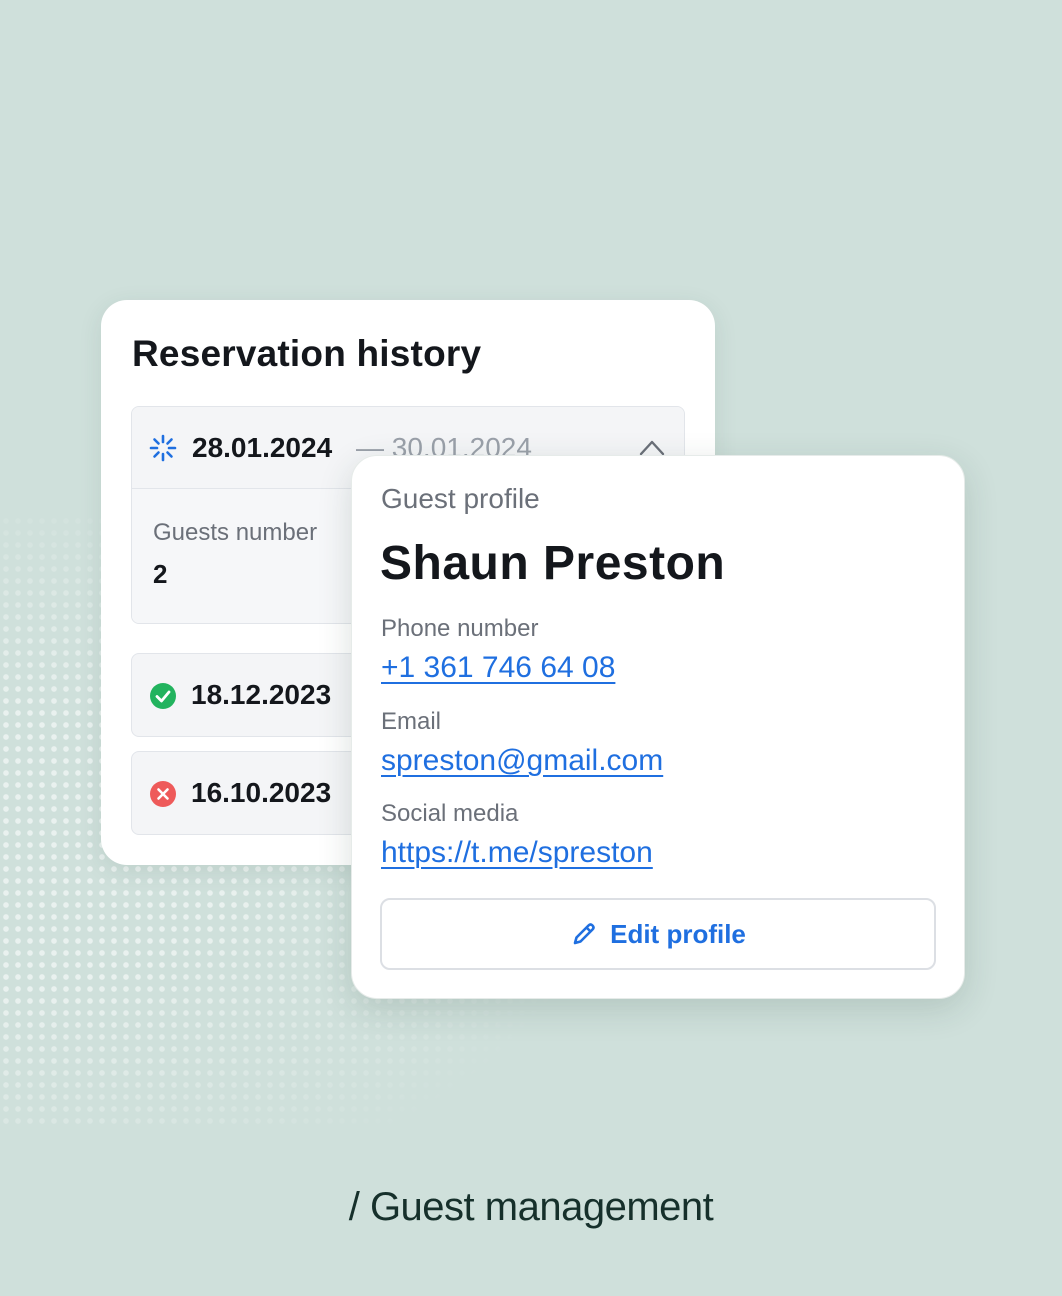 Image resolution: width=1062 pixels, height=1296 pixels. What do you see at coordinates (411, 721) in the screenshot?
I see `email-label: Email` at bounding box center [411, 721].